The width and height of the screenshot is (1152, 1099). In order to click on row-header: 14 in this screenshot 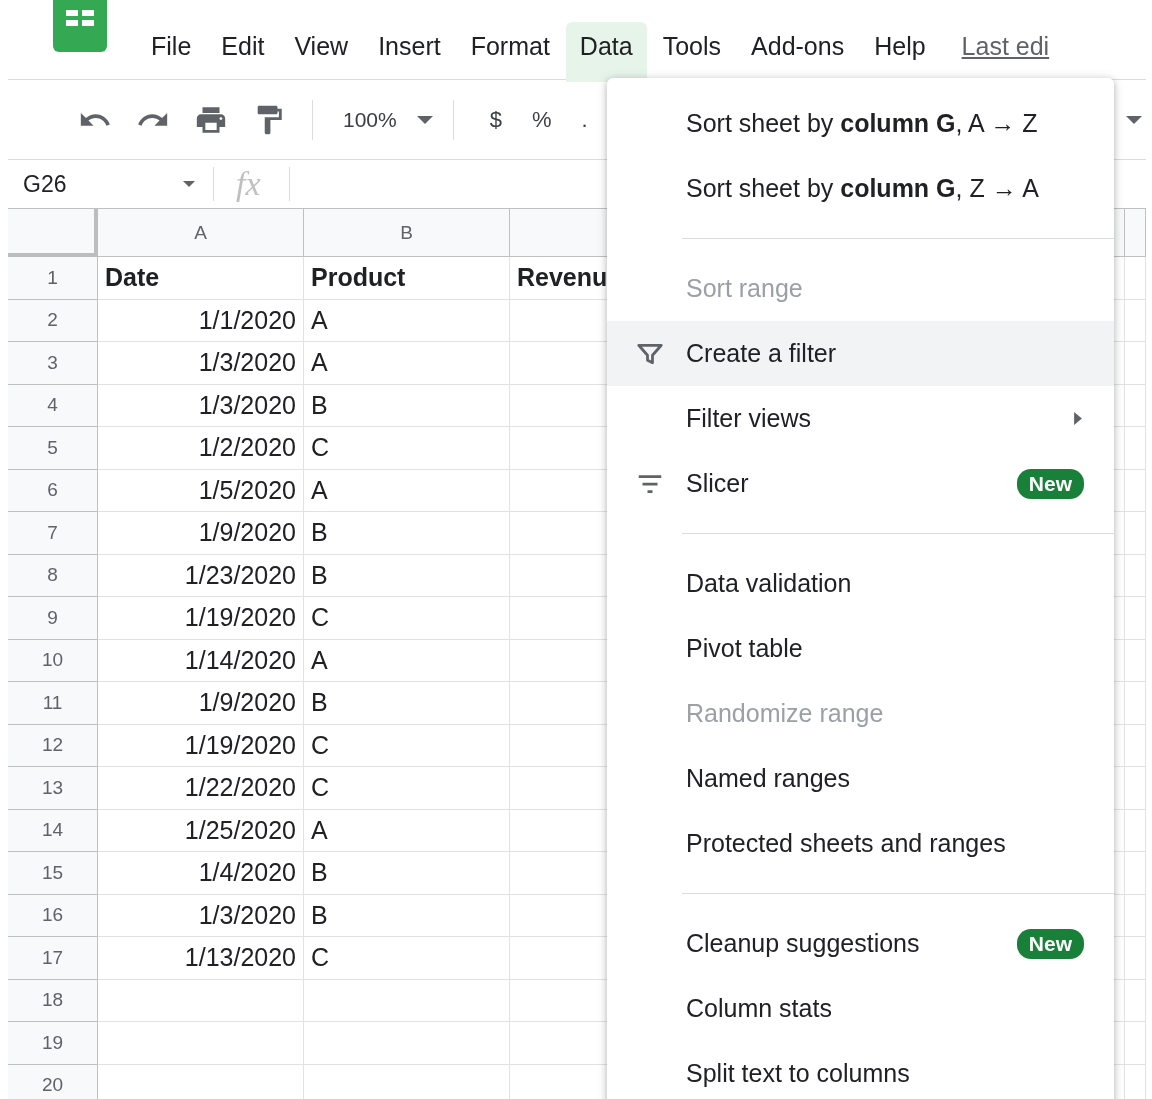, I will do `click(53, 830)`.